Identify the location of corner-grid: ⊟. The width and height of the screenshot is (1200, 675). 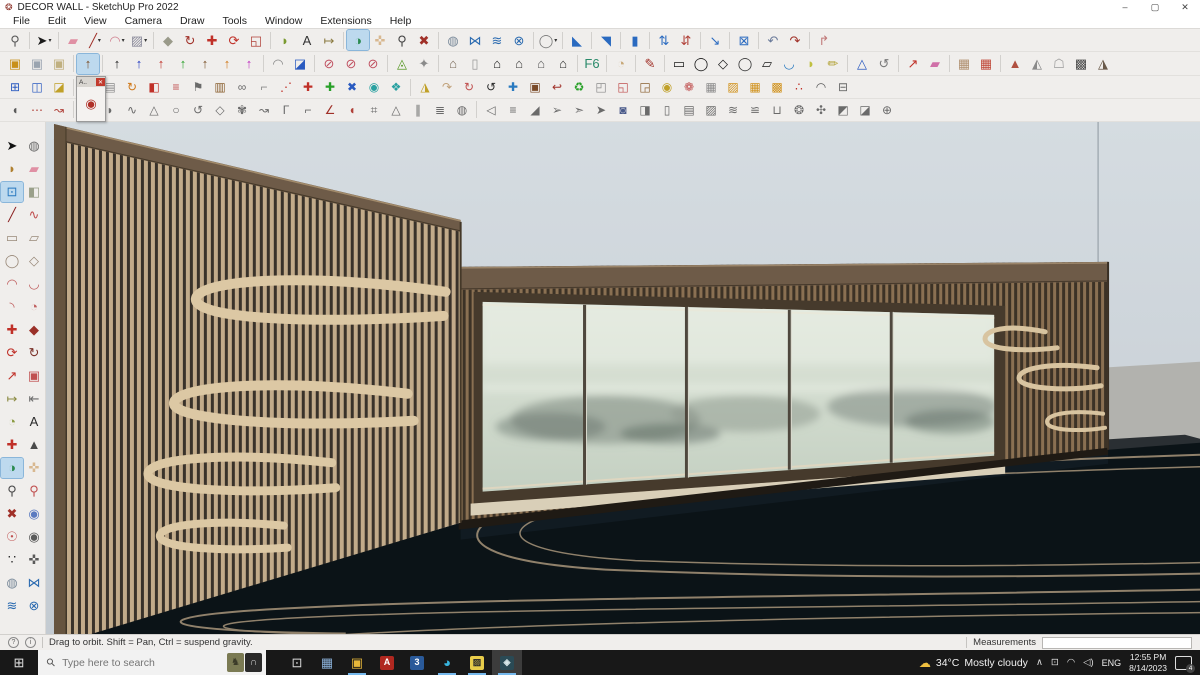
(843, 87).